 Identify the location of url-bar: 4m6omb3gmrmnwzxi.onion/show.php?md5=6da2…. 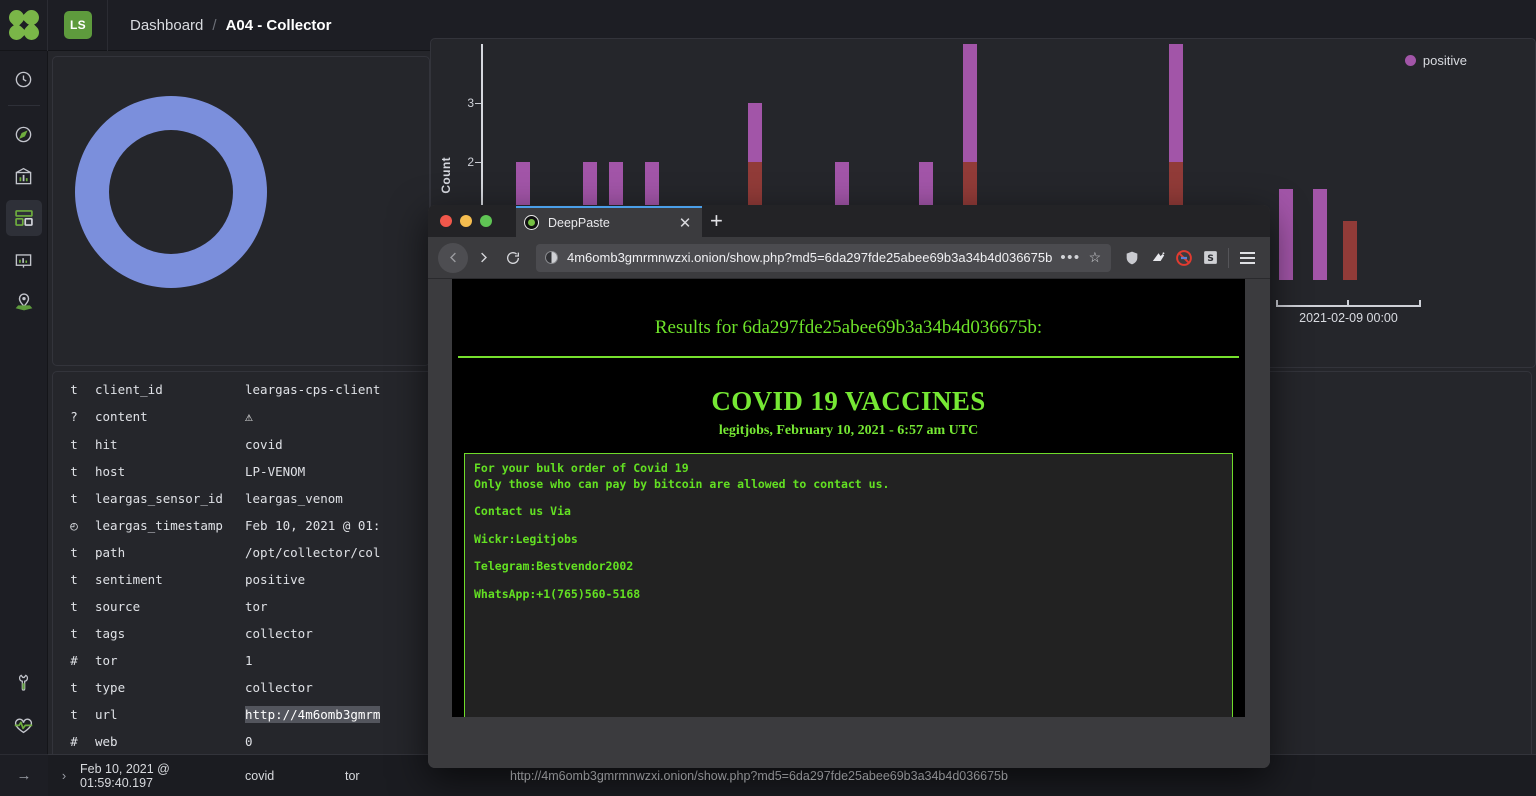
(823, 257).